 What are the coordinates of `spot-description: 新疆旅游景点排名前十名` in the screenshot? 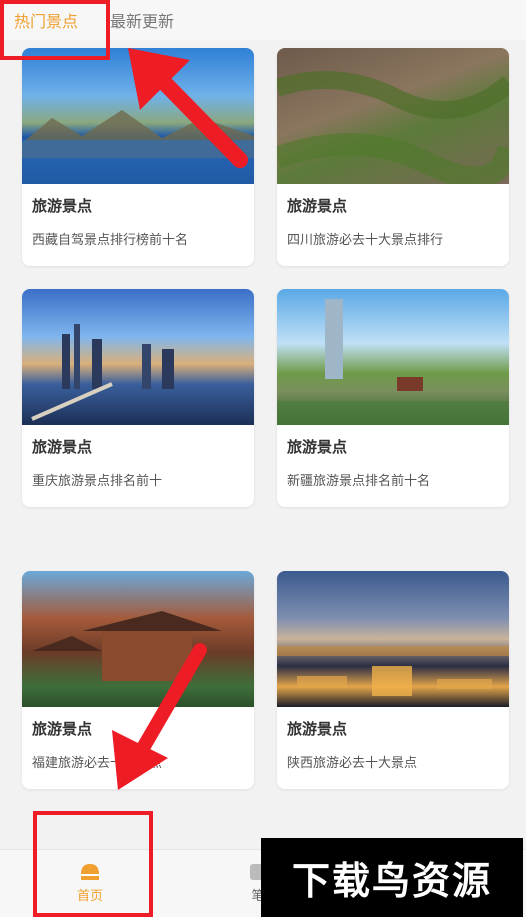 It's located at (359, 481).